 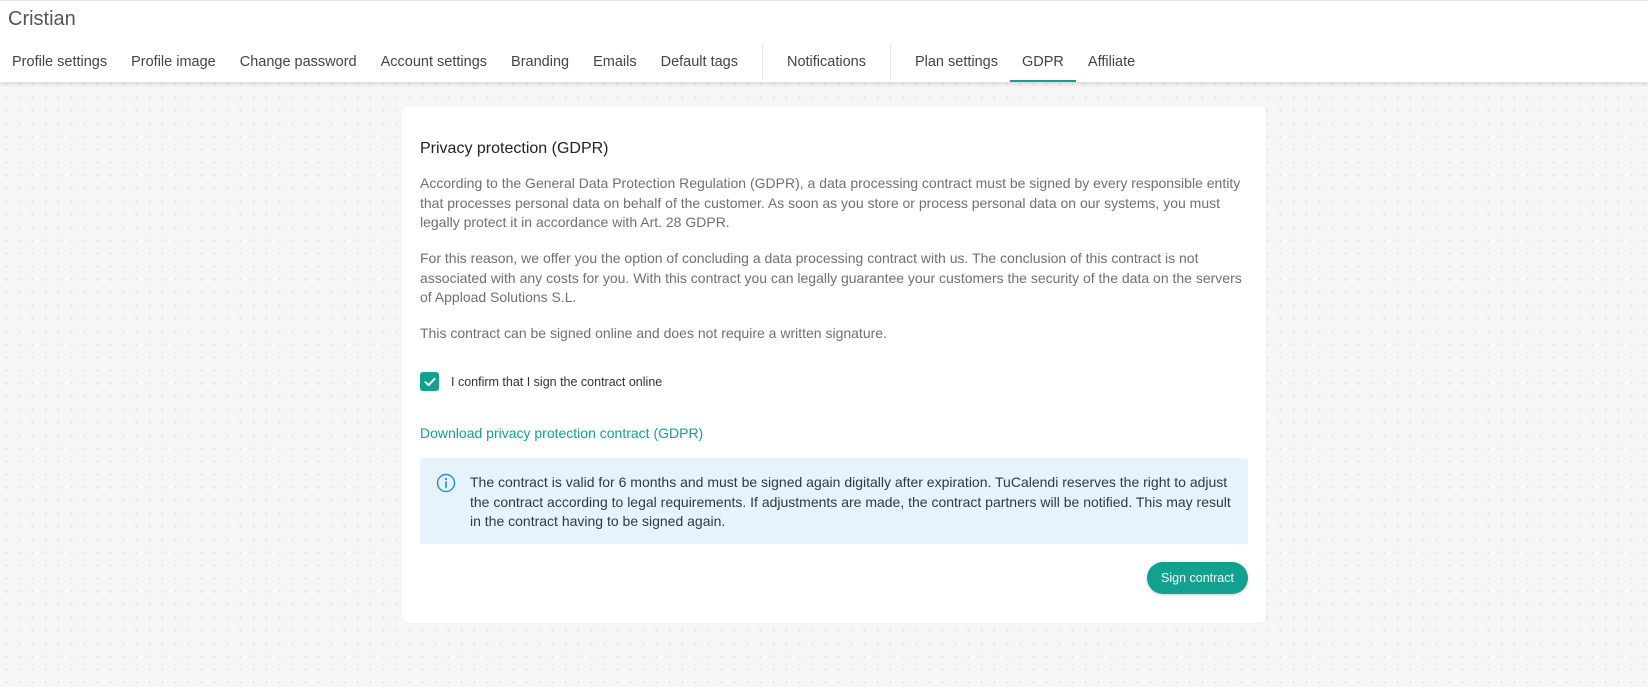 What do you see at coordinates (1111, 61) in the screenshot?
I see `tab-affiliate: Affiliate` at bounding box center [1111, 61].